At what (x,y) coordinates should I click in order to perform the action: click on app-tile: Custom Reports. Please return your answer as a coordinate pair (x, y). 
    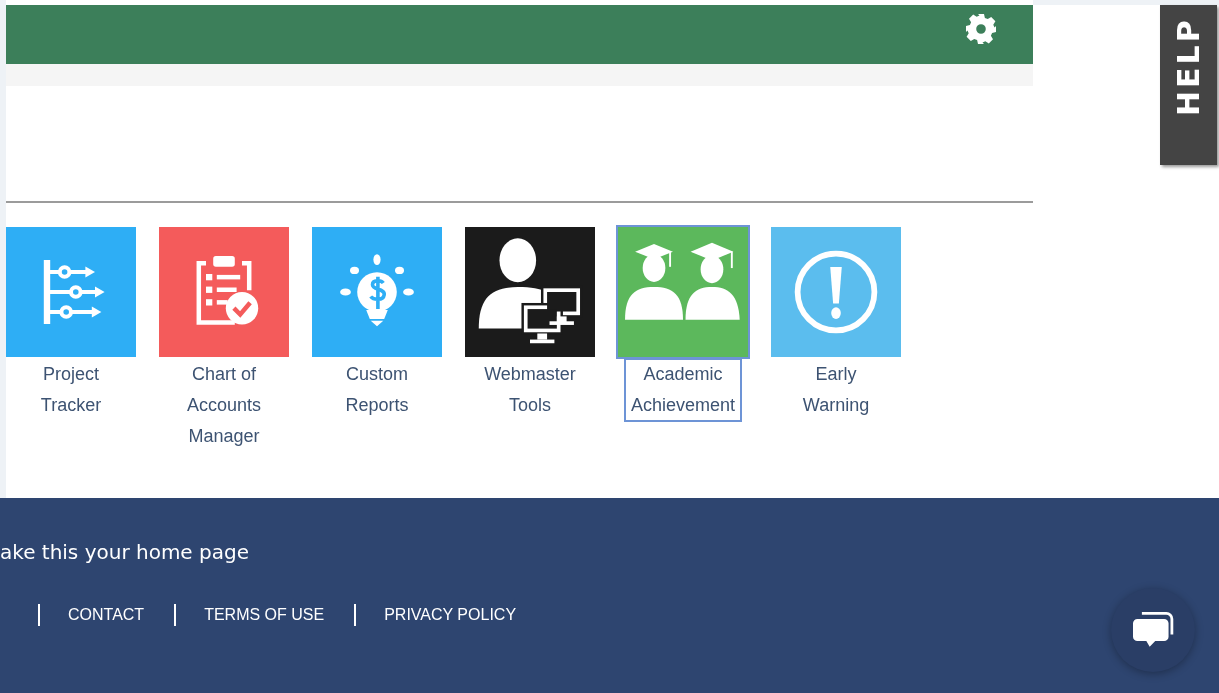
    Looking at the image, I should click on (377, 339).